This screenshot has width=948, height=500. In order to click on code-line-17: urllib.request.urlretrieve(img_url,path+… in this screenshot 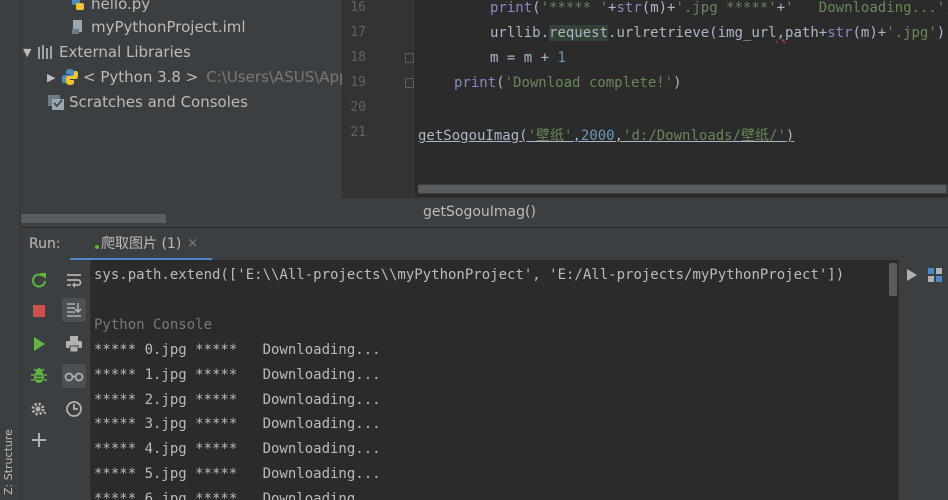, I will do `click(718, 33)`.